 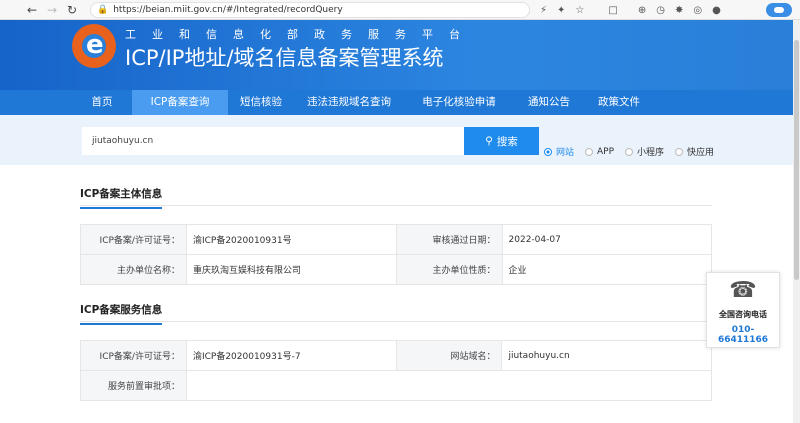 I want to click on table-row: 主办单位名称： 重庆玖淘互娱科技有限公司 主办单位性质： 企业, so click(x=396, y=269).